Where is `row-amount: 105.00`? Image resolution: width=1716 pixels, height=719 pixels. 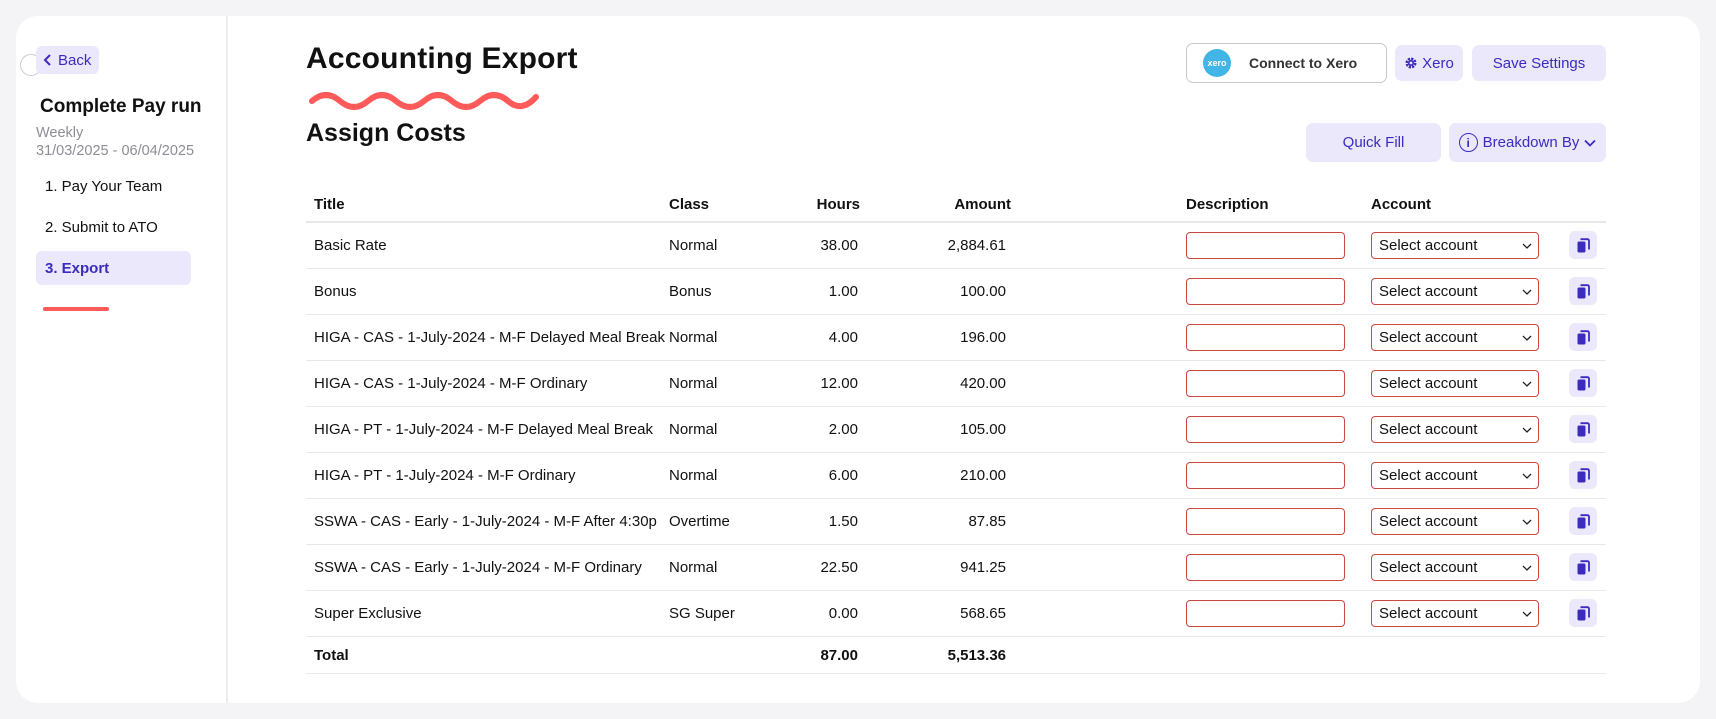 row-amount: 105.00 is located at coordinates (983, 429).